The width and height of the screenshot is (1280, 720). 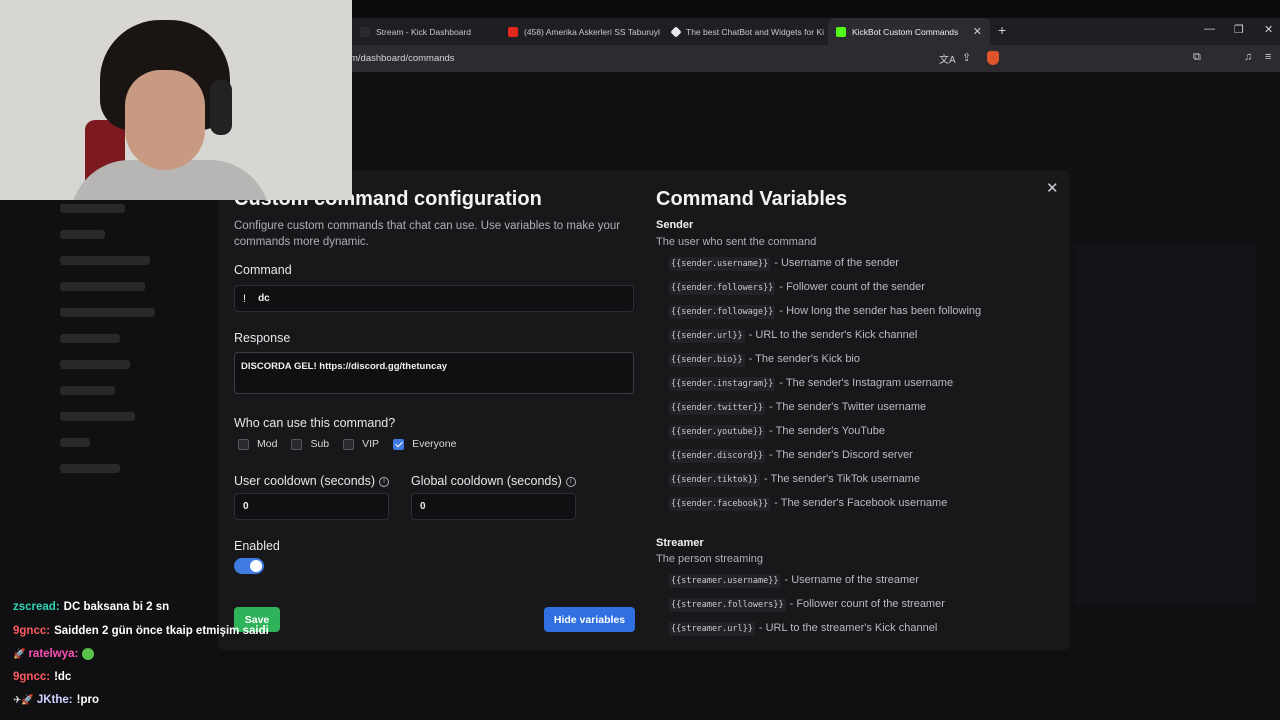 What do you see at coordinates (993, 58) in the screenshot?
I see `brave-shield-icon` at bounding box center [993, 58].